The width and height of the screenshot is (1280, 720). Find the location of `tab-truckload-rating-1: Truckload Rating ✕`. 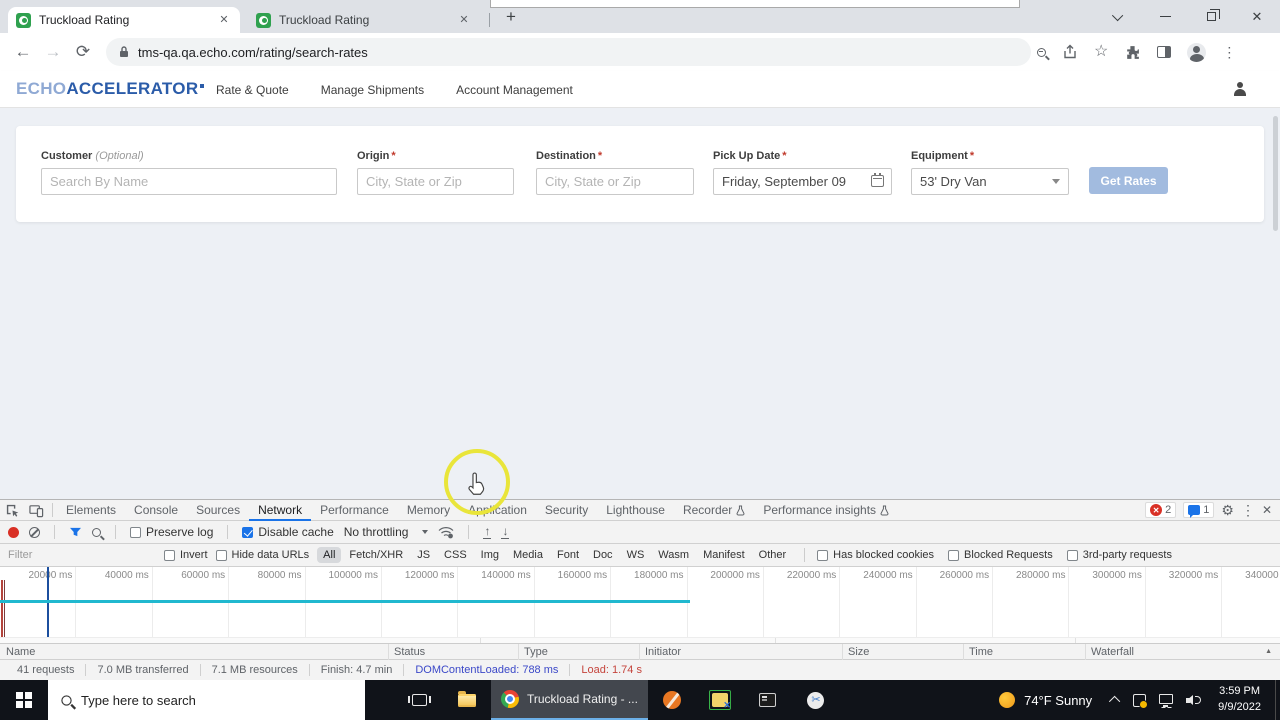

tab-truckload-rating-1: Truckload Rating ✕ is located at coordinates (124, 20).